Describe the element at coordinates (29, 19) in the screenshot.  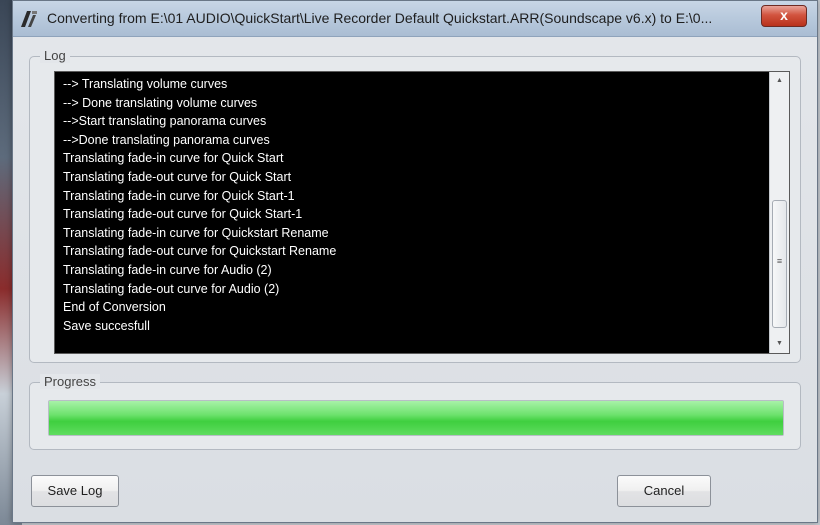
I see `app-icon` at that location.